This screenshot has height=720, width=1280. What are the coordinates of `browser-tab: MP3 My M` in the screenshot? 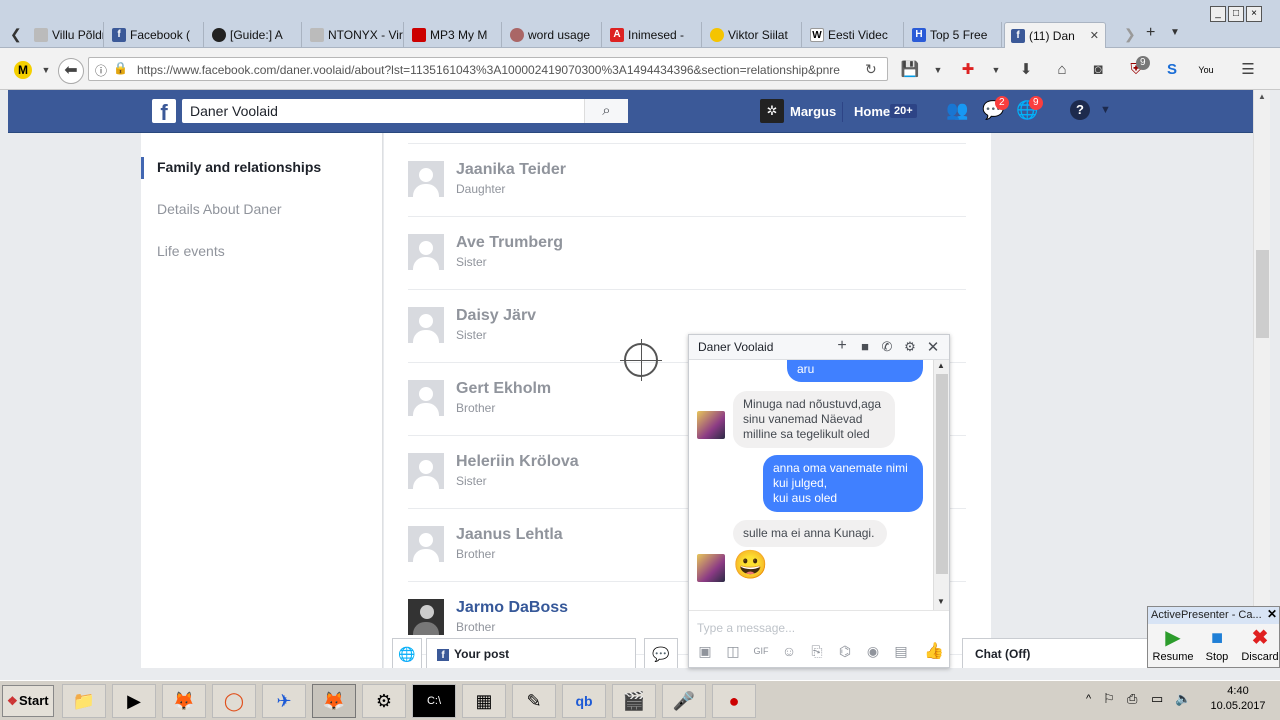 It's located at (454, 35).